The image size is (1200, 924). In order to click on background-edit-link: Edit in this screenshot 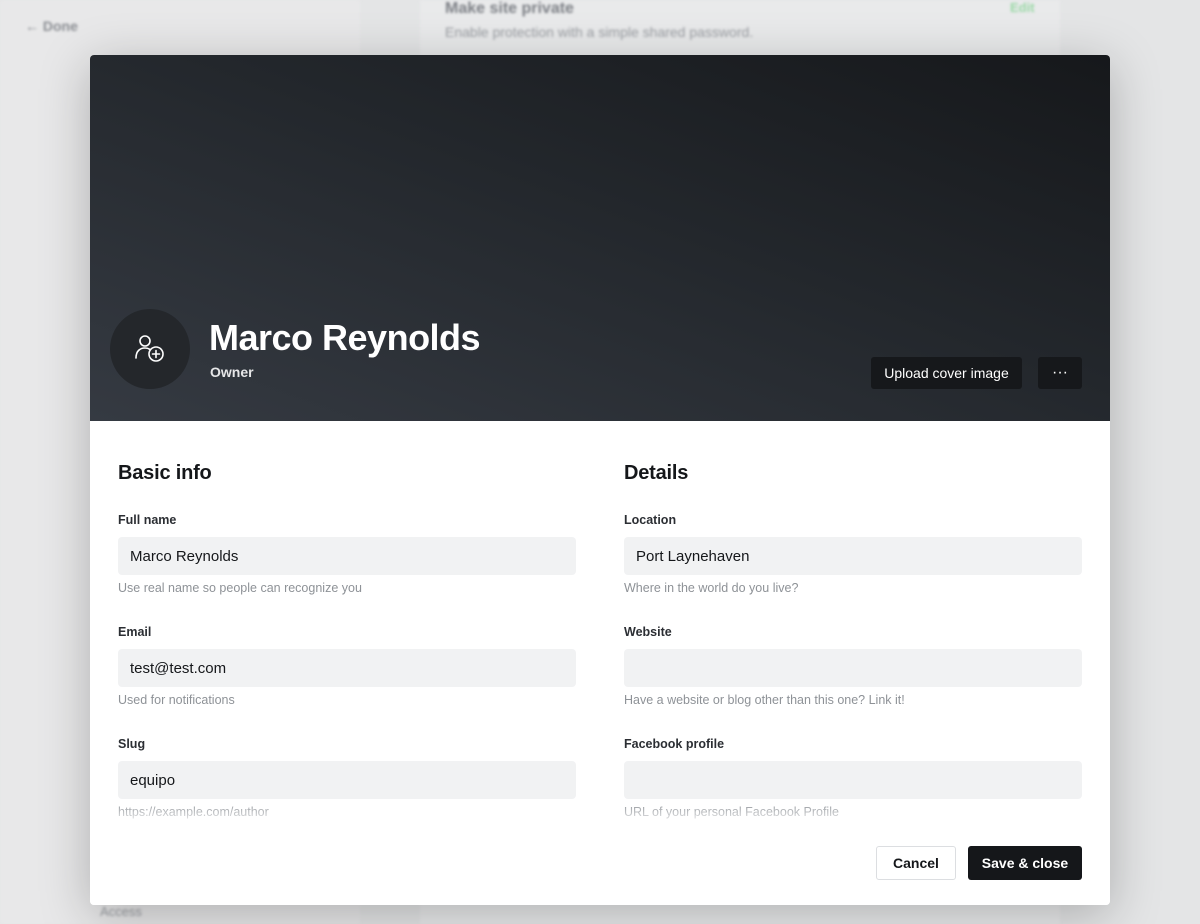, I will do `click(1022, 7)`.